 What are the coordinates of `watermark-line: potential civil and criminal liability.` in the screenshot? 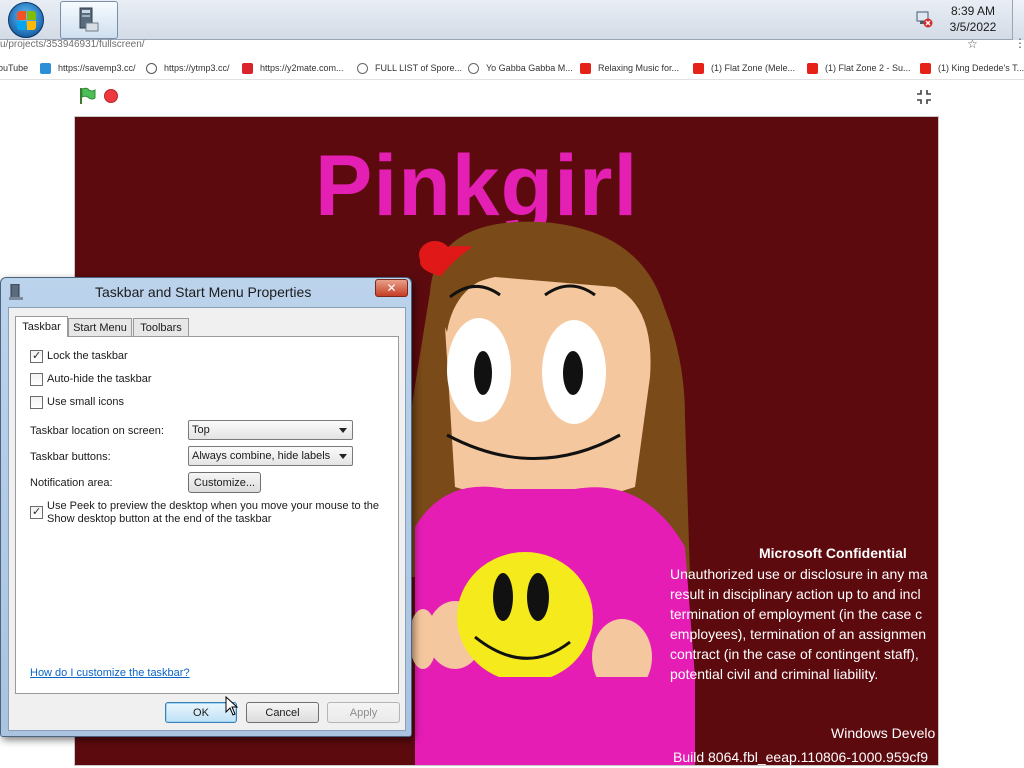 It's located at (774, 674).